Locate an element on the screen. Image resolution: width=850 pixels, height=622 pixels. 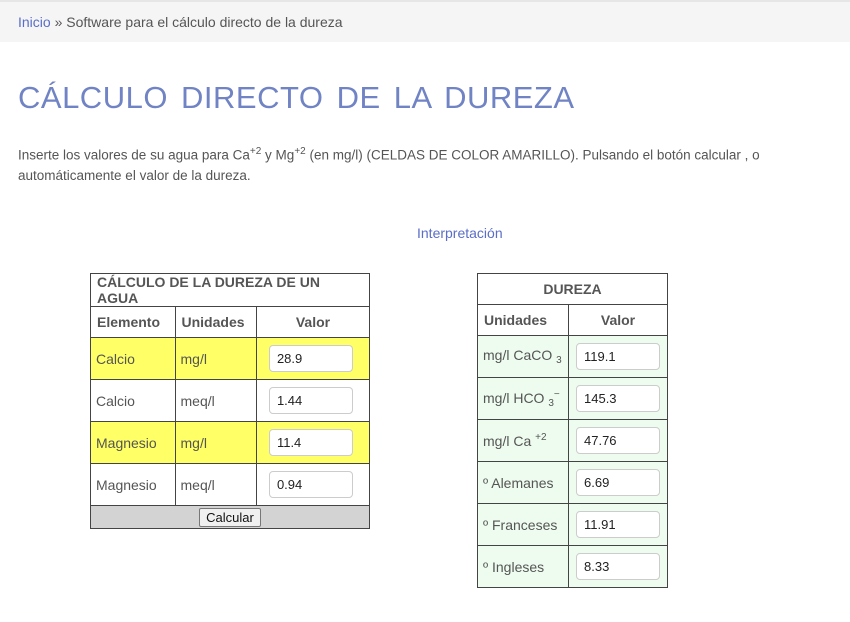
table-row: Magnesio mg/l is located at coordinates (230, 442).